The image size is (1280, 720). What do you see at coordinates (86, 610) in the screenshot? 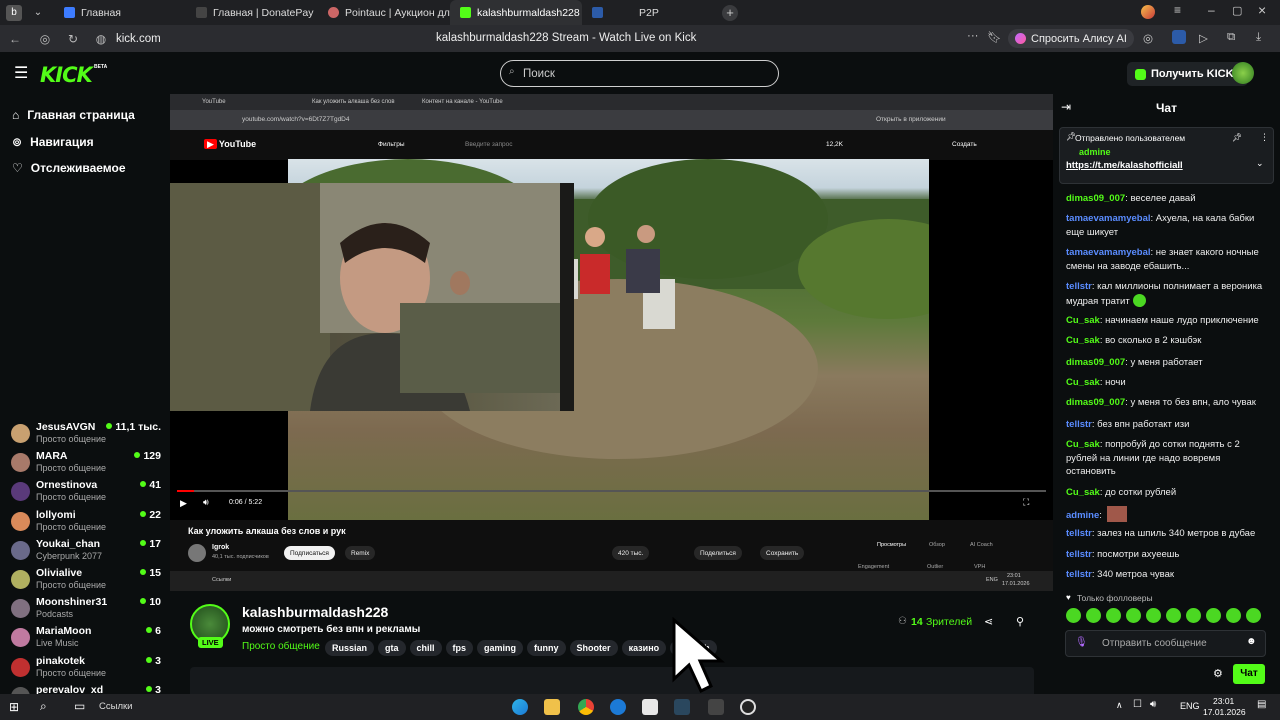
I see `sidebar-channel: Moonshiner31 Podcasts 10` at bounding box center [86, 610].